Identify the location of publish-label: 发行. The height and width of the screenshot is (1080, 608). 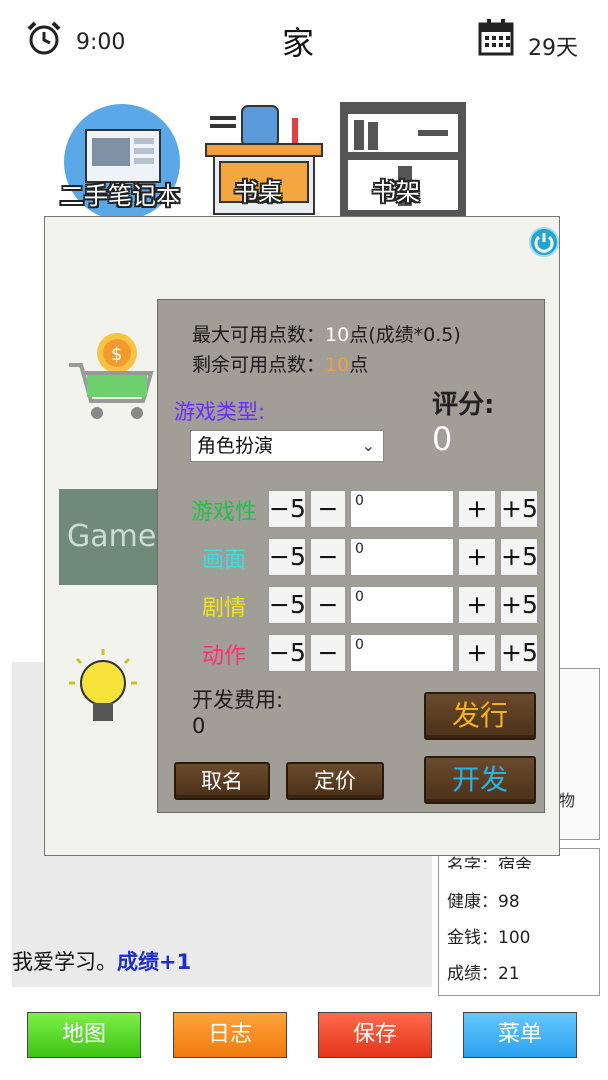
(479, 715).